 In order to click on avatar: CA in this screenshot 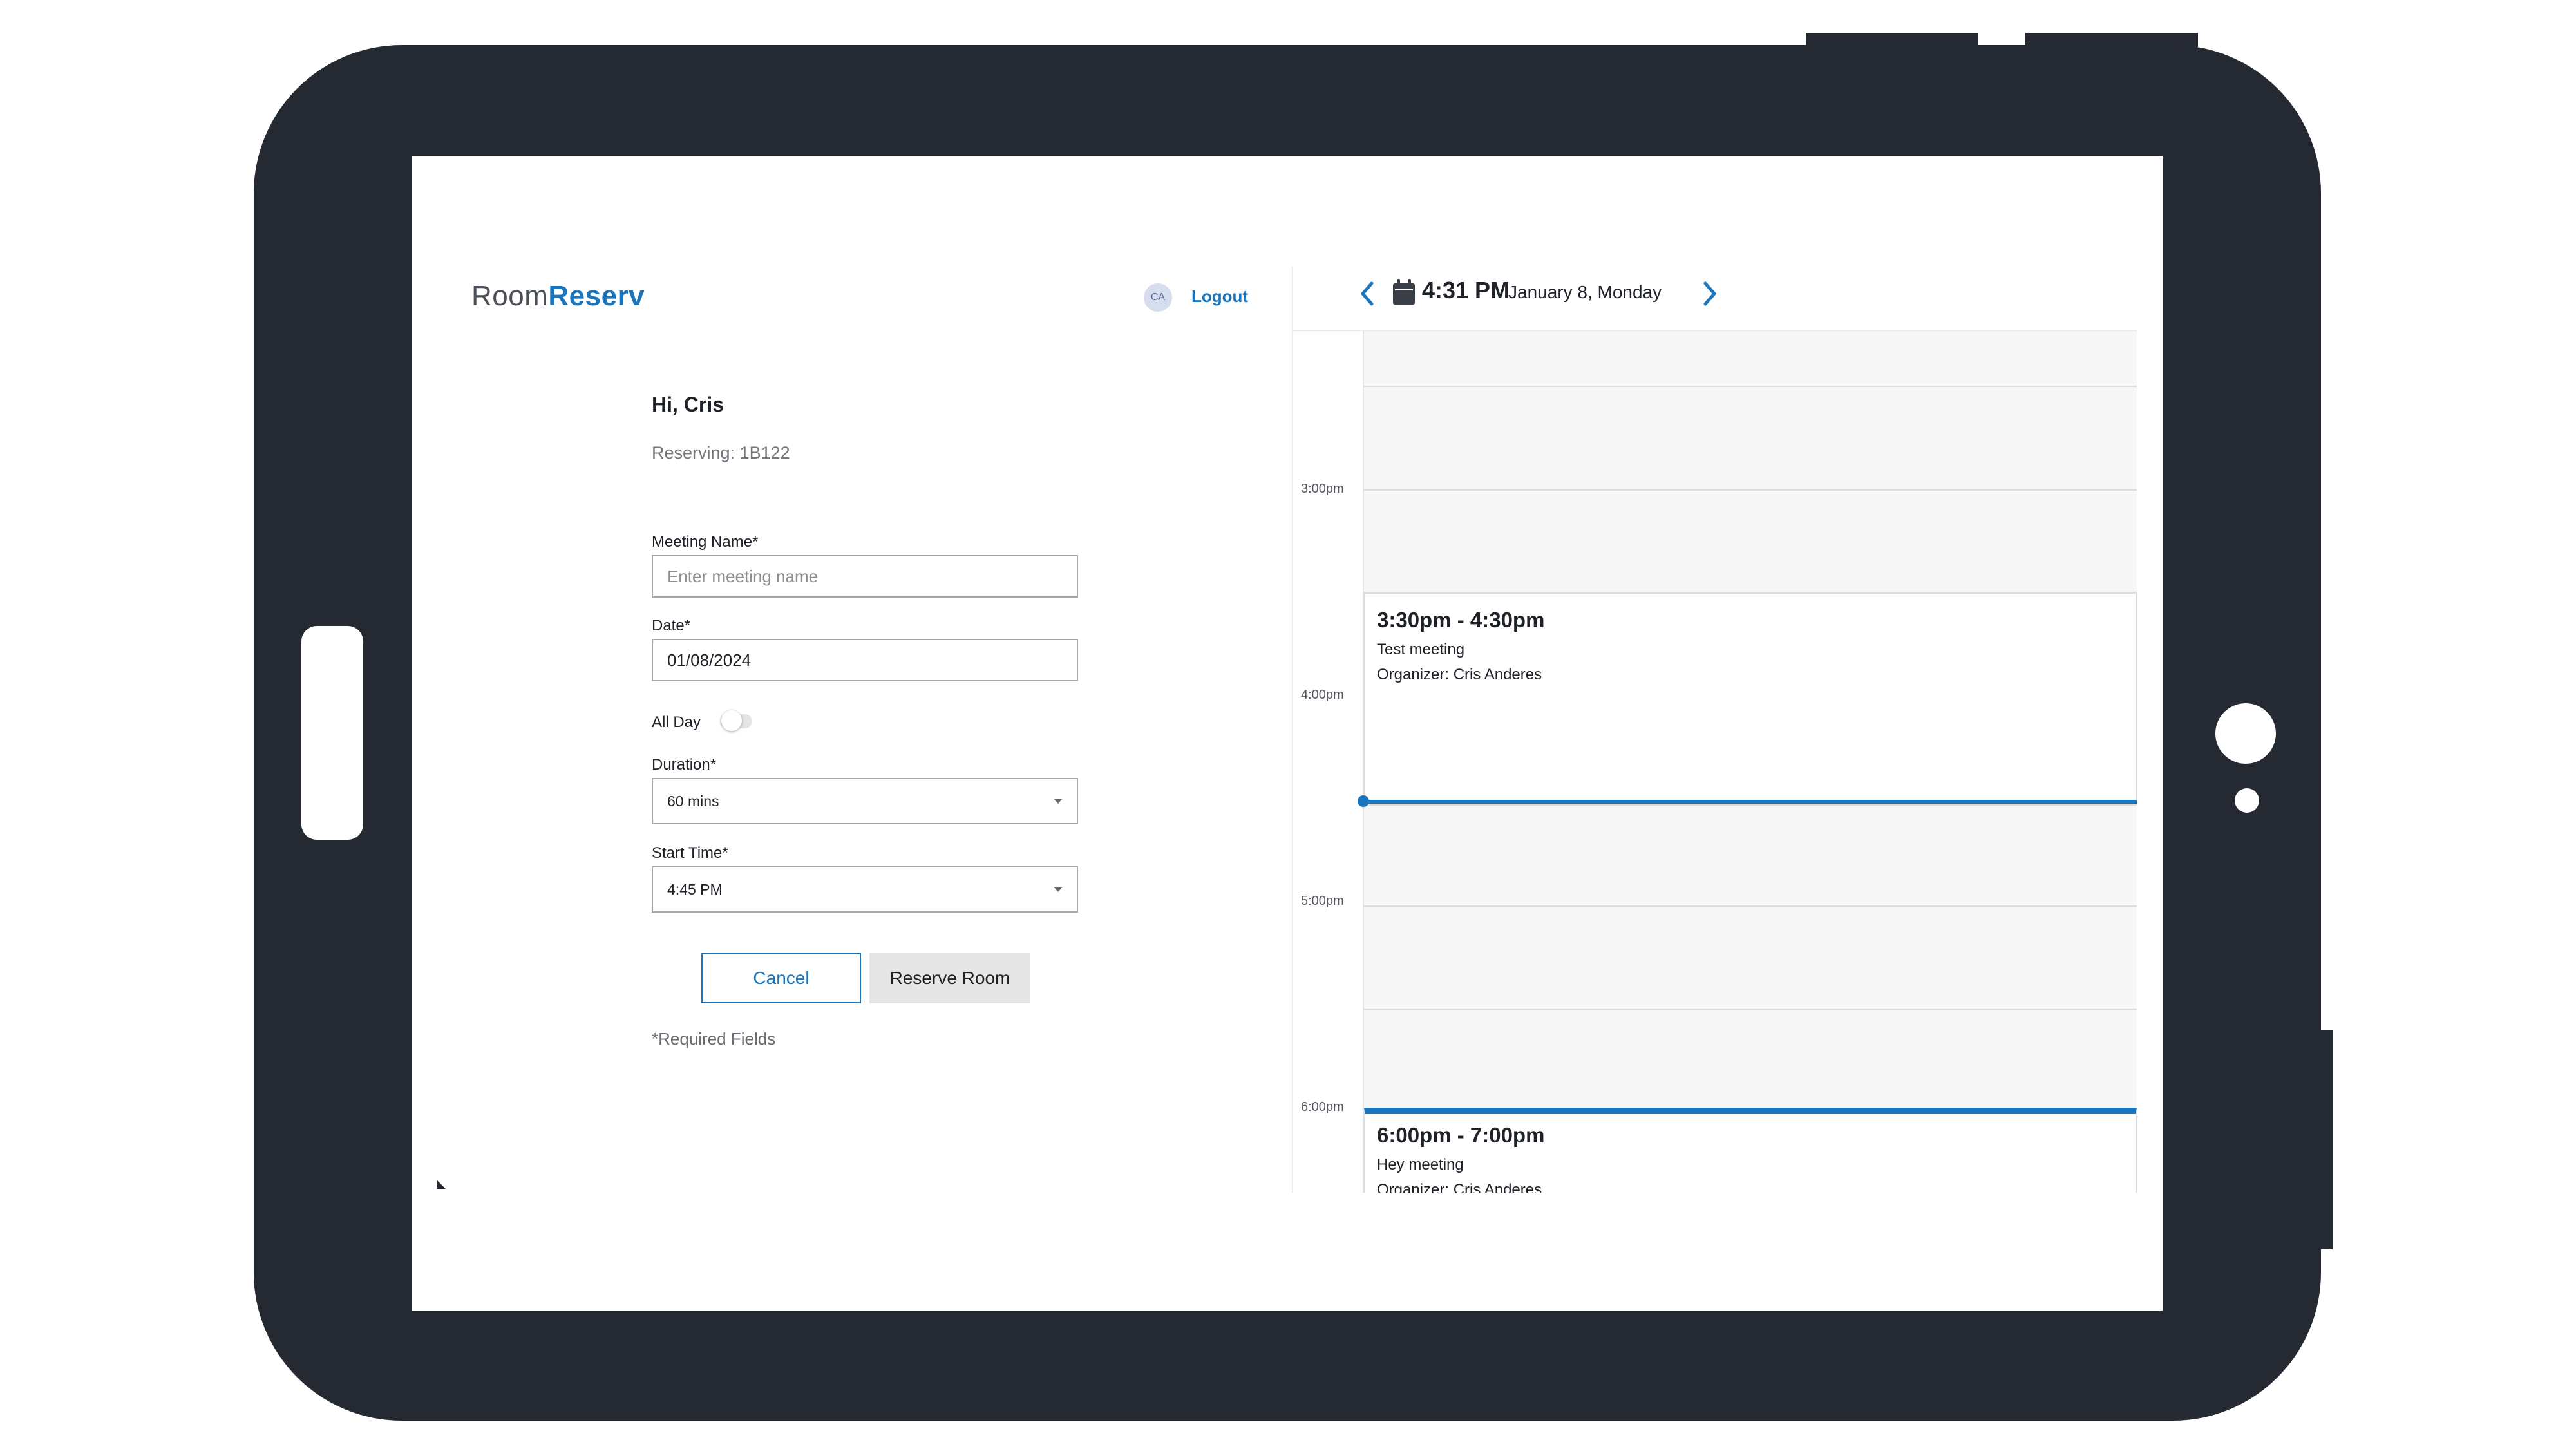, I will do `click(1158, 297)`.